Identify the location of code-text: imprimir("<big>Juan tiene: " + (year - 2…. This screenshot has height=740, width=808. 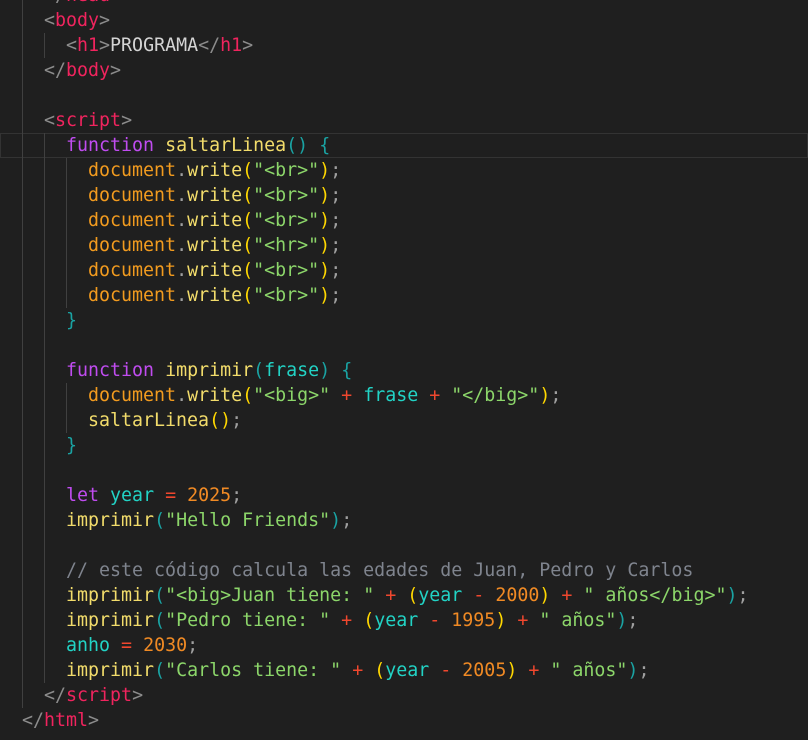
(407, 595).